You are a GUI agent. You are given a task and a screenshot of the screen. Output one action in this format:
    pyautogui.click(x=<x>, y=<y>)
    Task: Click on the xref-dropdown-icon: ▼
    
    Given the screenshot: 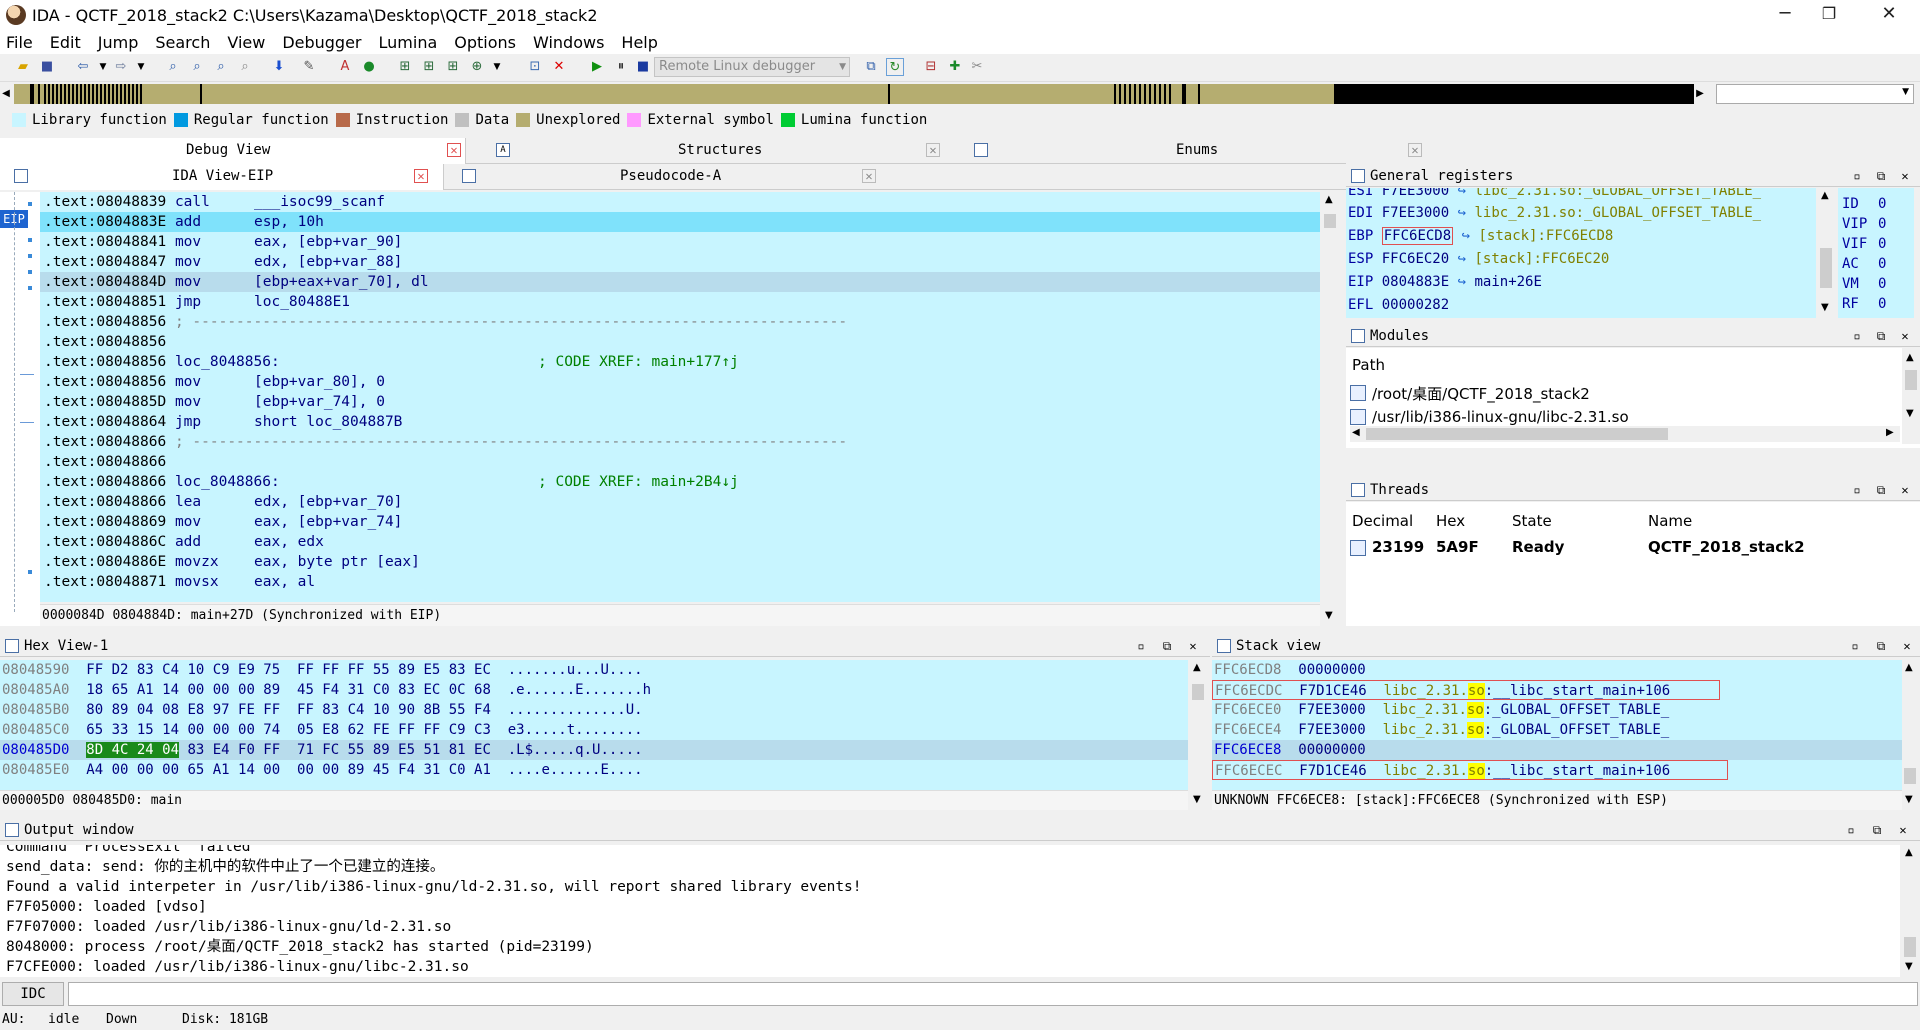 What is the action you would take?
    pyautogui.click(x=497, y=67)
    